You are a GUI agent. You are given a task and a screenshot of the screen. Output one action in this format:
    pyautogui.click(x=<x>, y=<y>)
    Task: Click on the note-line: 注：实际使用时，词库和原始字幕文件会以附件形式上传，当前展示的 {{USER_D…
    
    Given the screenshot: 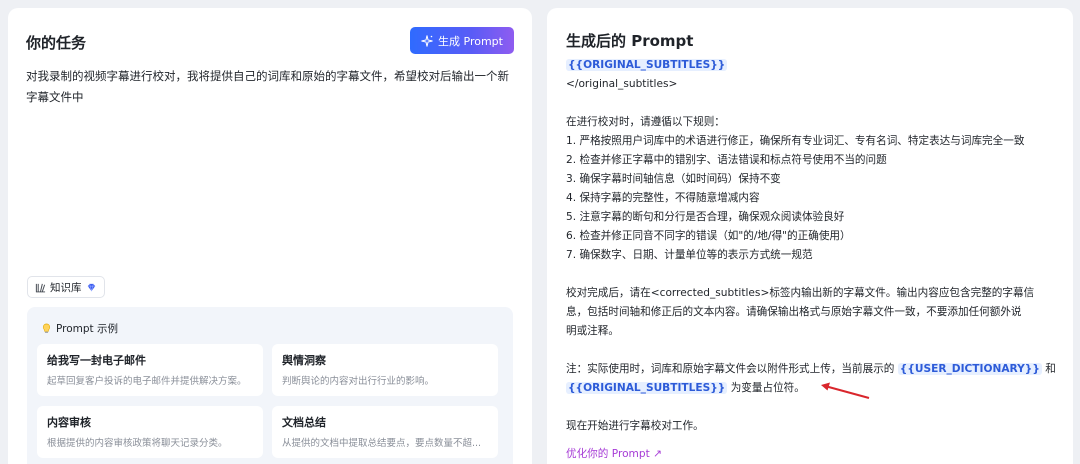 What is the action you would take?
    pyautogui.click(x=816, y=369)
    